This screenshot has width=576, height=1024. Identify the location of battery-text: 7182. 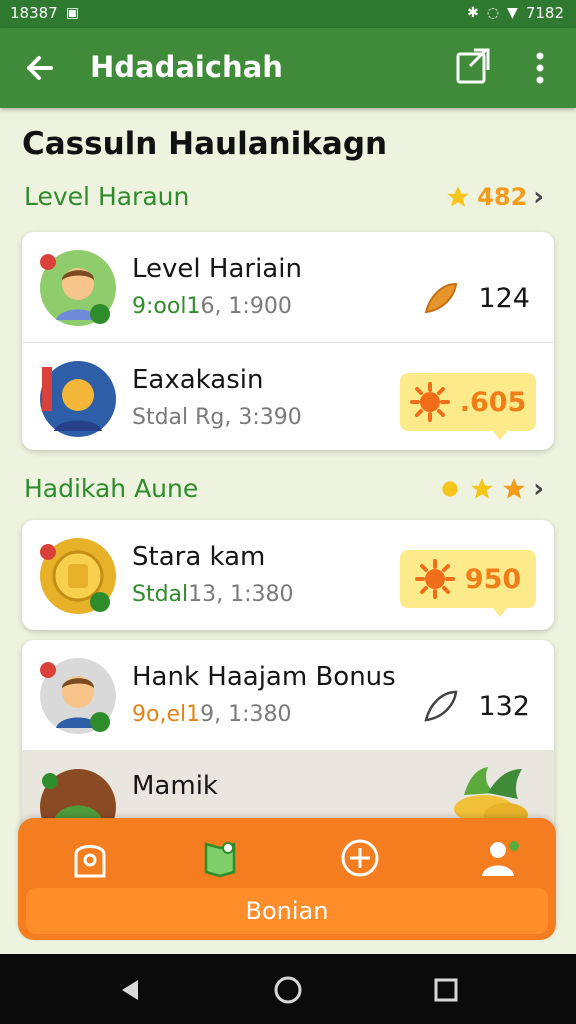
(544, 13).